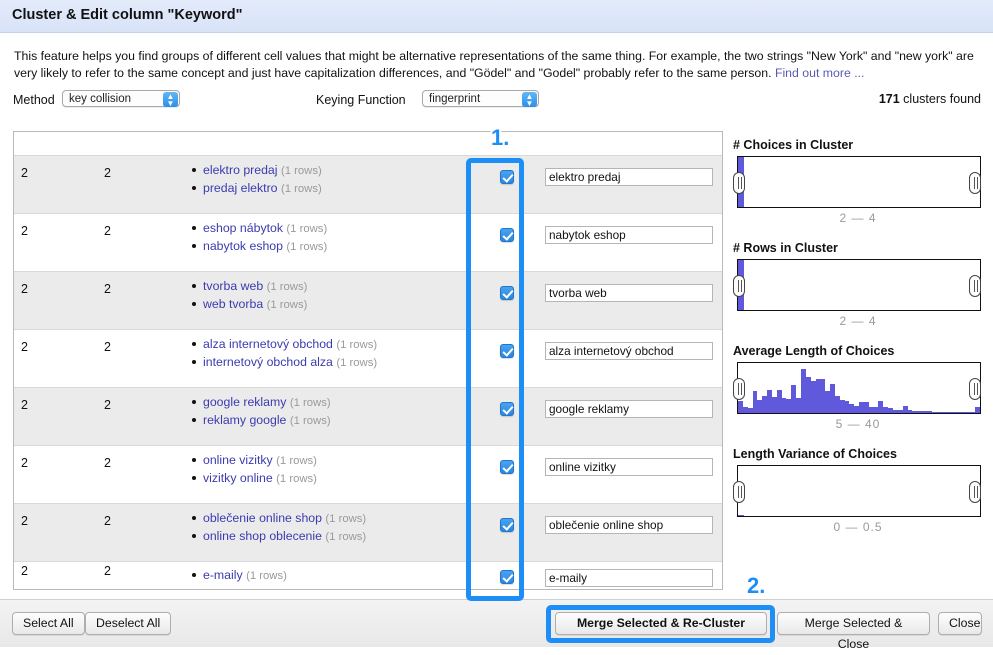  I want to click on keying-function-select: fingerprint ▲ ▼, so click(480, 99).